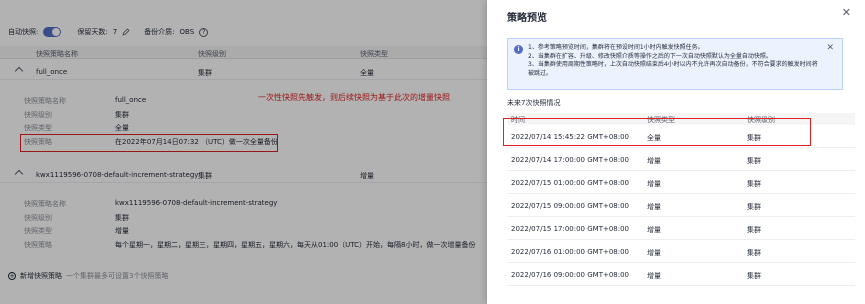  I want to click on schedule-row: 2022/07/15 09:00:00 GMT+08:00 增量 集群, so click(681, 206).